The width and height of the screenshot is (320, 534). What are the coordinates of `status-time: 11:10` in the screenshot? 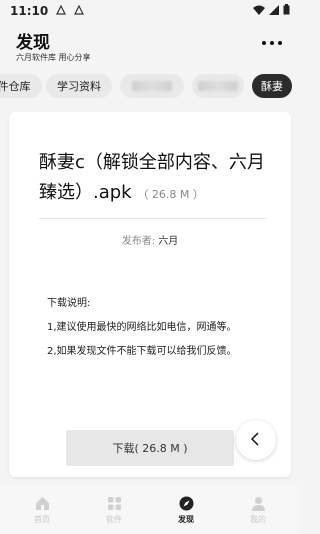 It's located at (29, 11).